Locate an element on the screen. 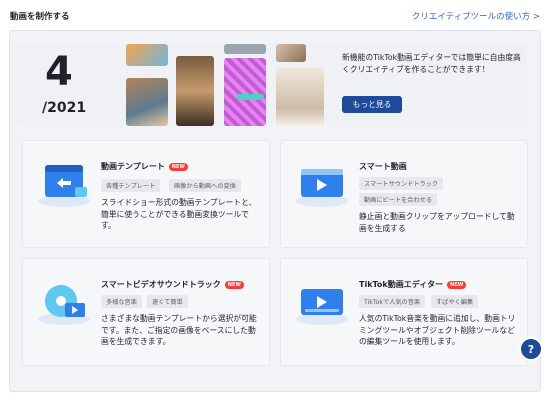 Image resolution: width=550 pixels, height=404 pixels. video-editor-icon is located at coordinates (322, 302).